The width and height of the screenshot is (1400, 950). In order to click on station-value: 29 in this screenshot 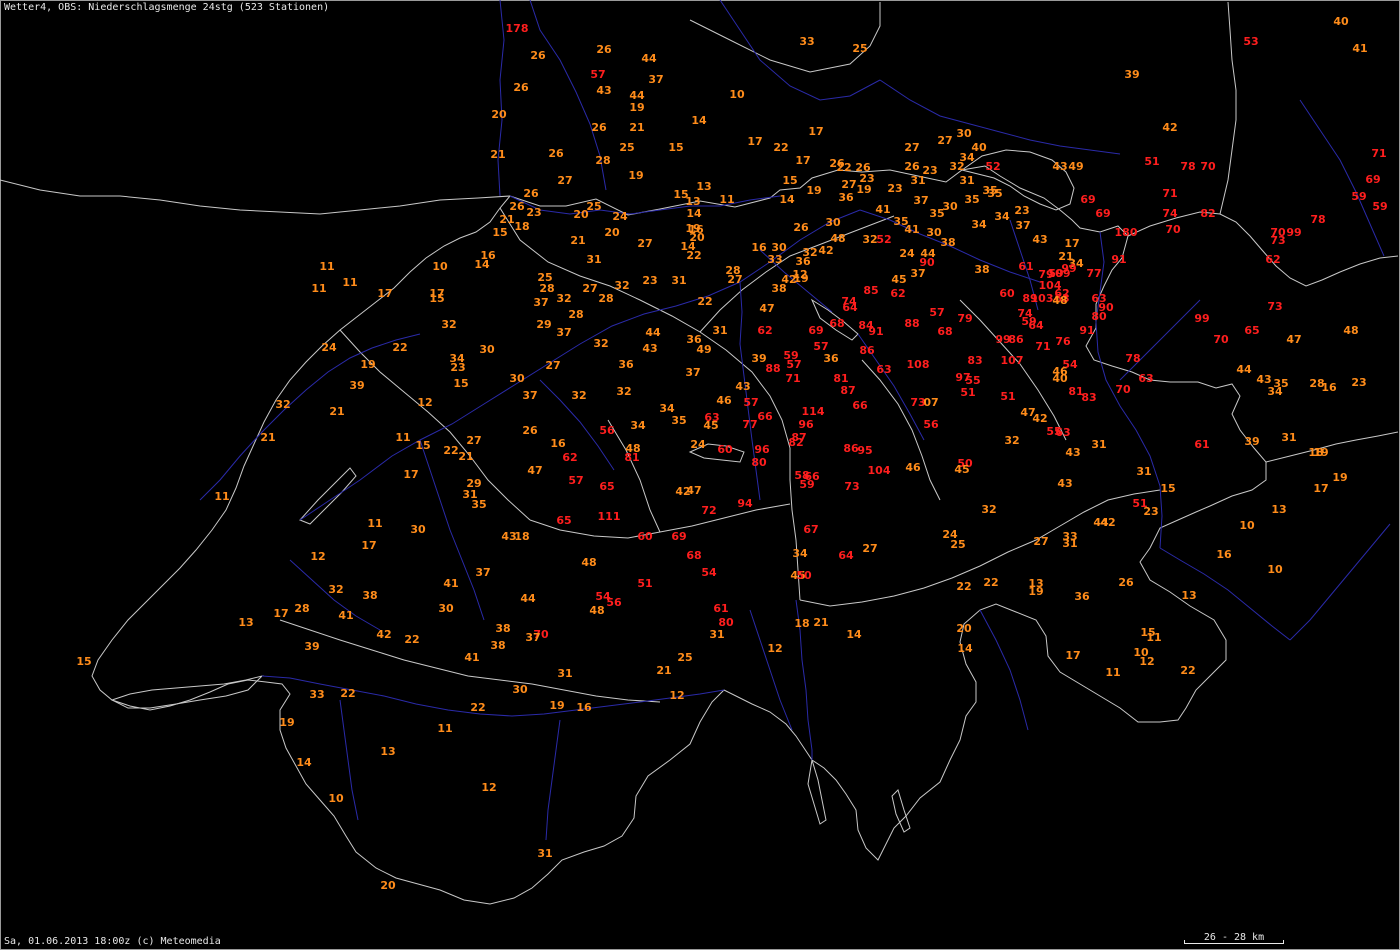, I will do `click(543, 324)`.